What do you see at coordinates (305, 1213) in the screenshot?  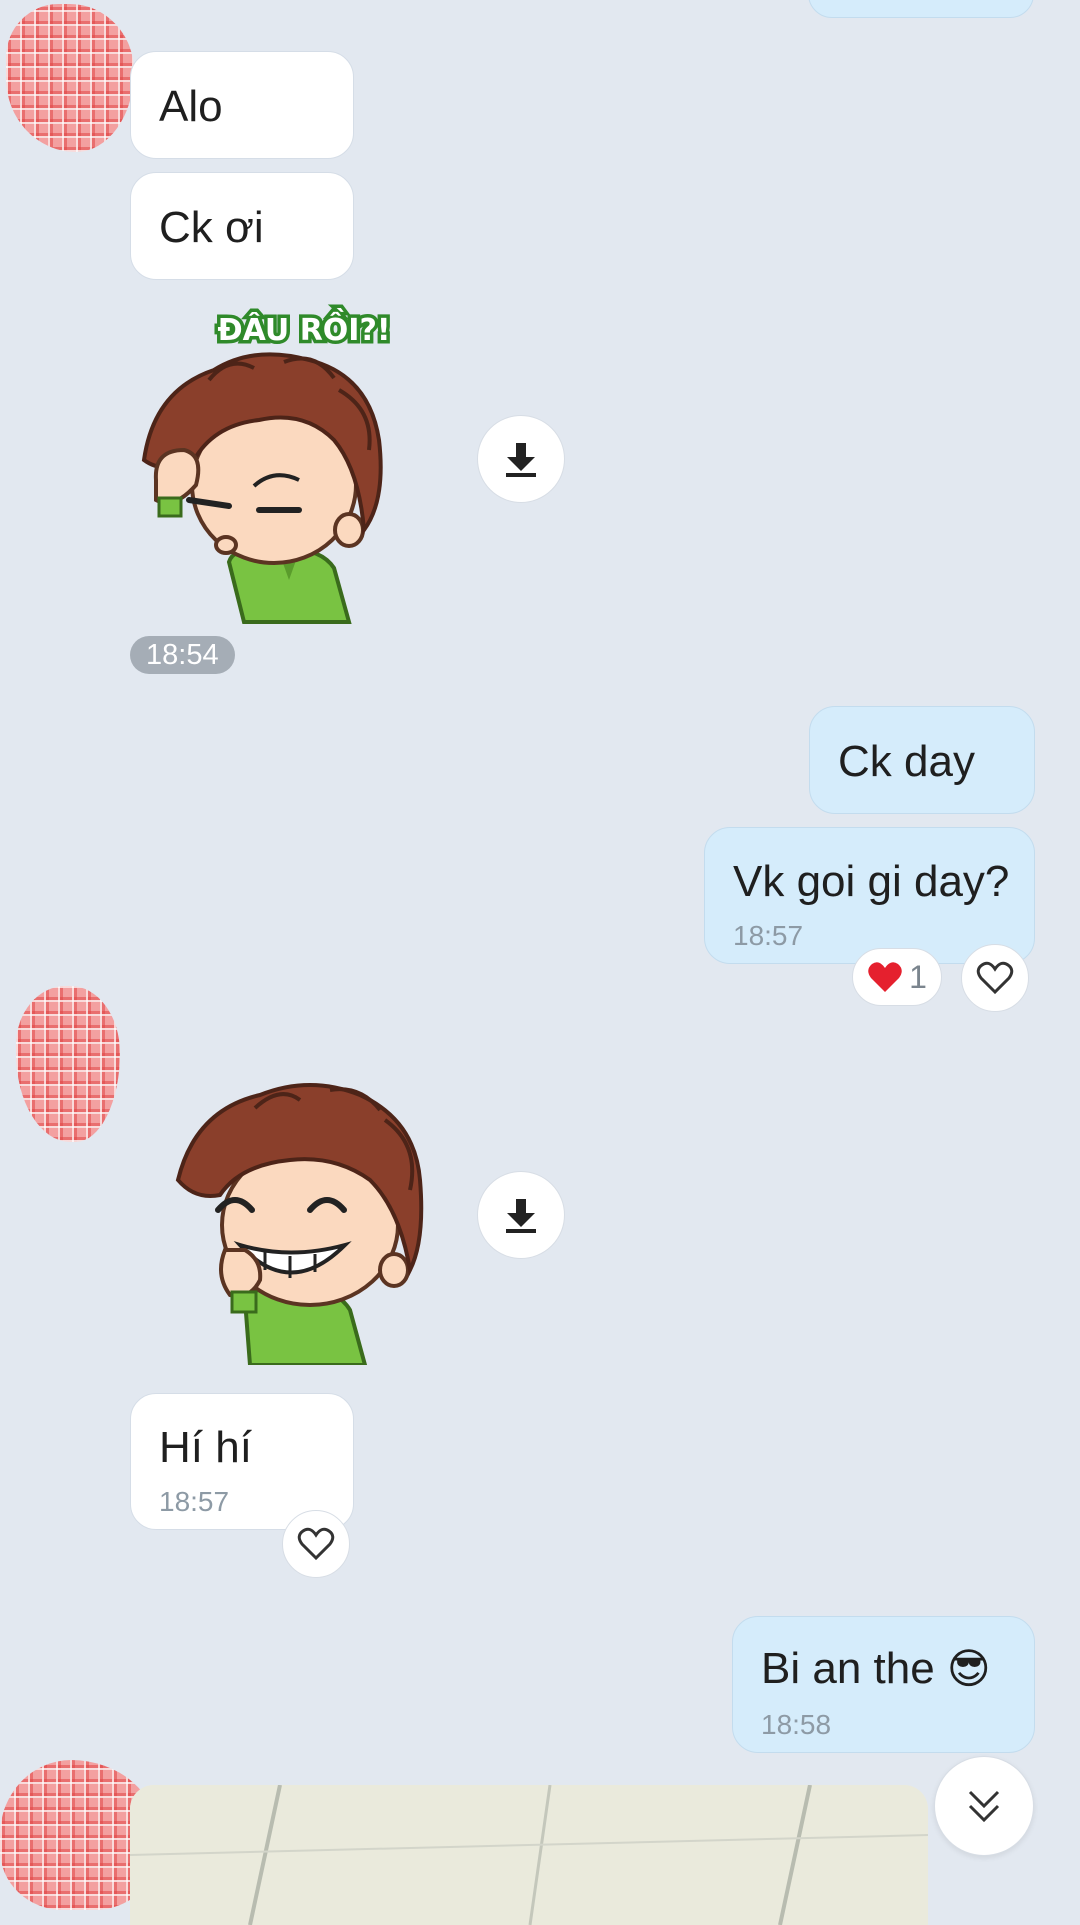 I see `sticker-grinning-boy` at bounding box center [305, 1213].